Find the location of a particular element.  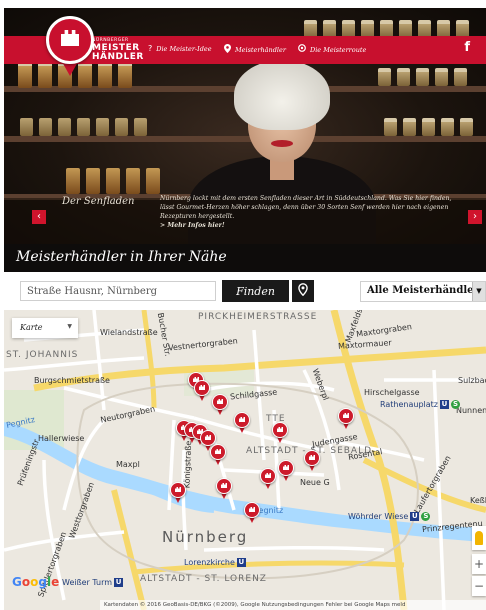

district-label: ST. JOHANNIS is located at coordinates (42, 355).